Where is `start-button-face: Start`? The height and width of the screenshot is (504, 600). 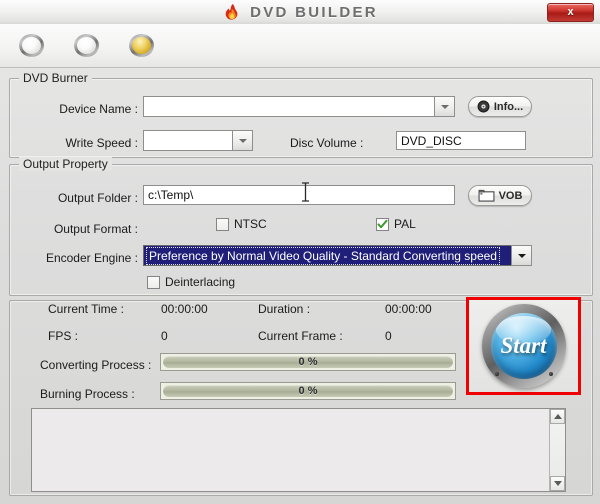 start-button-face: Start is located at coordinates (523, 346).